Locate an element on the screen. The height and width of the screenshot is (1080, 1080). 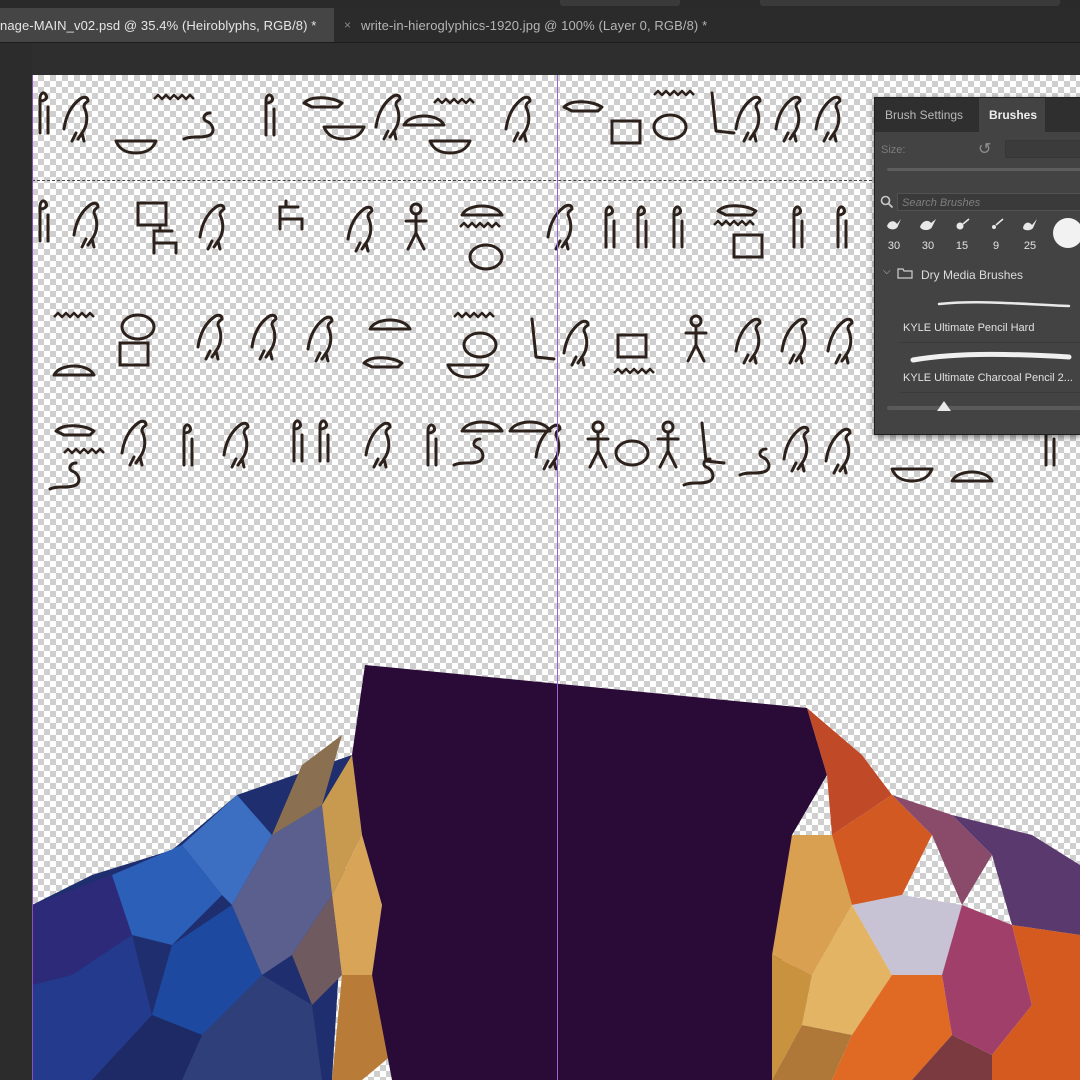
preset-size: 25 is located at coordinates (1030, 246).